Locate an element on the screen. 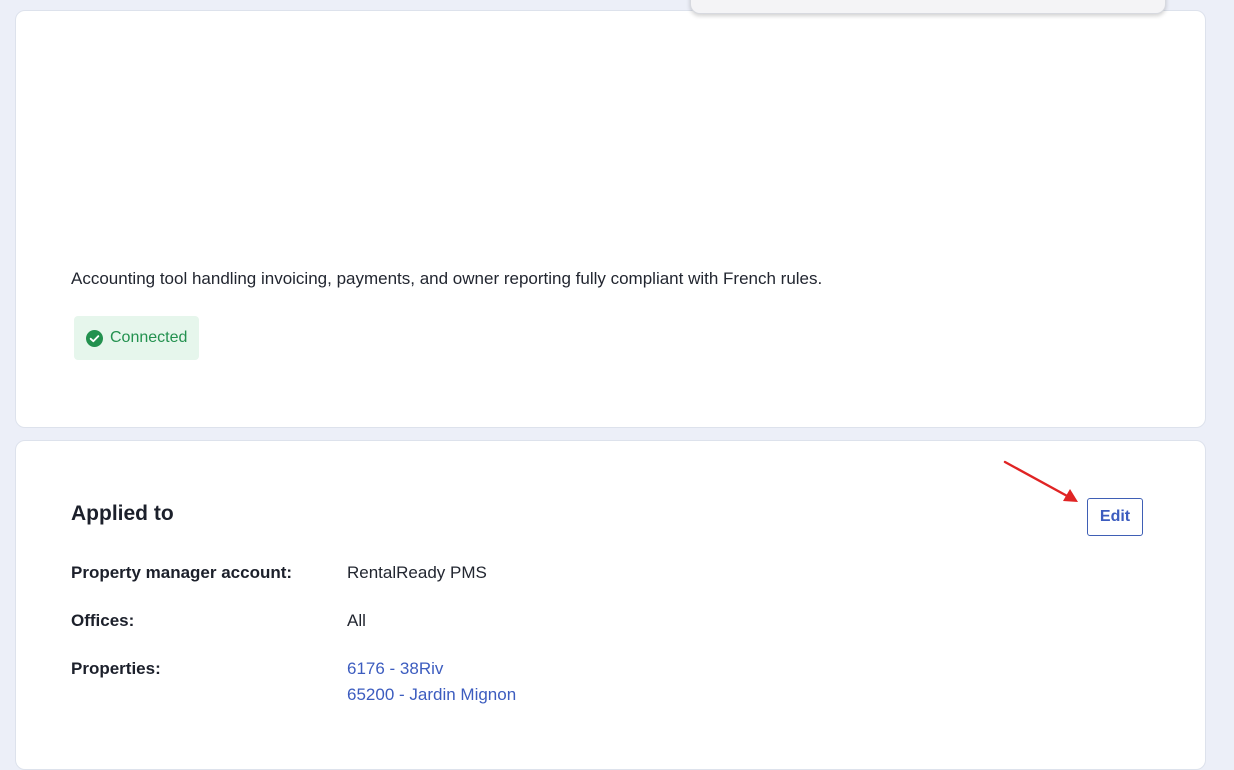  property-manager-account-label: Property manager account: is located at coordinates (182, 572).